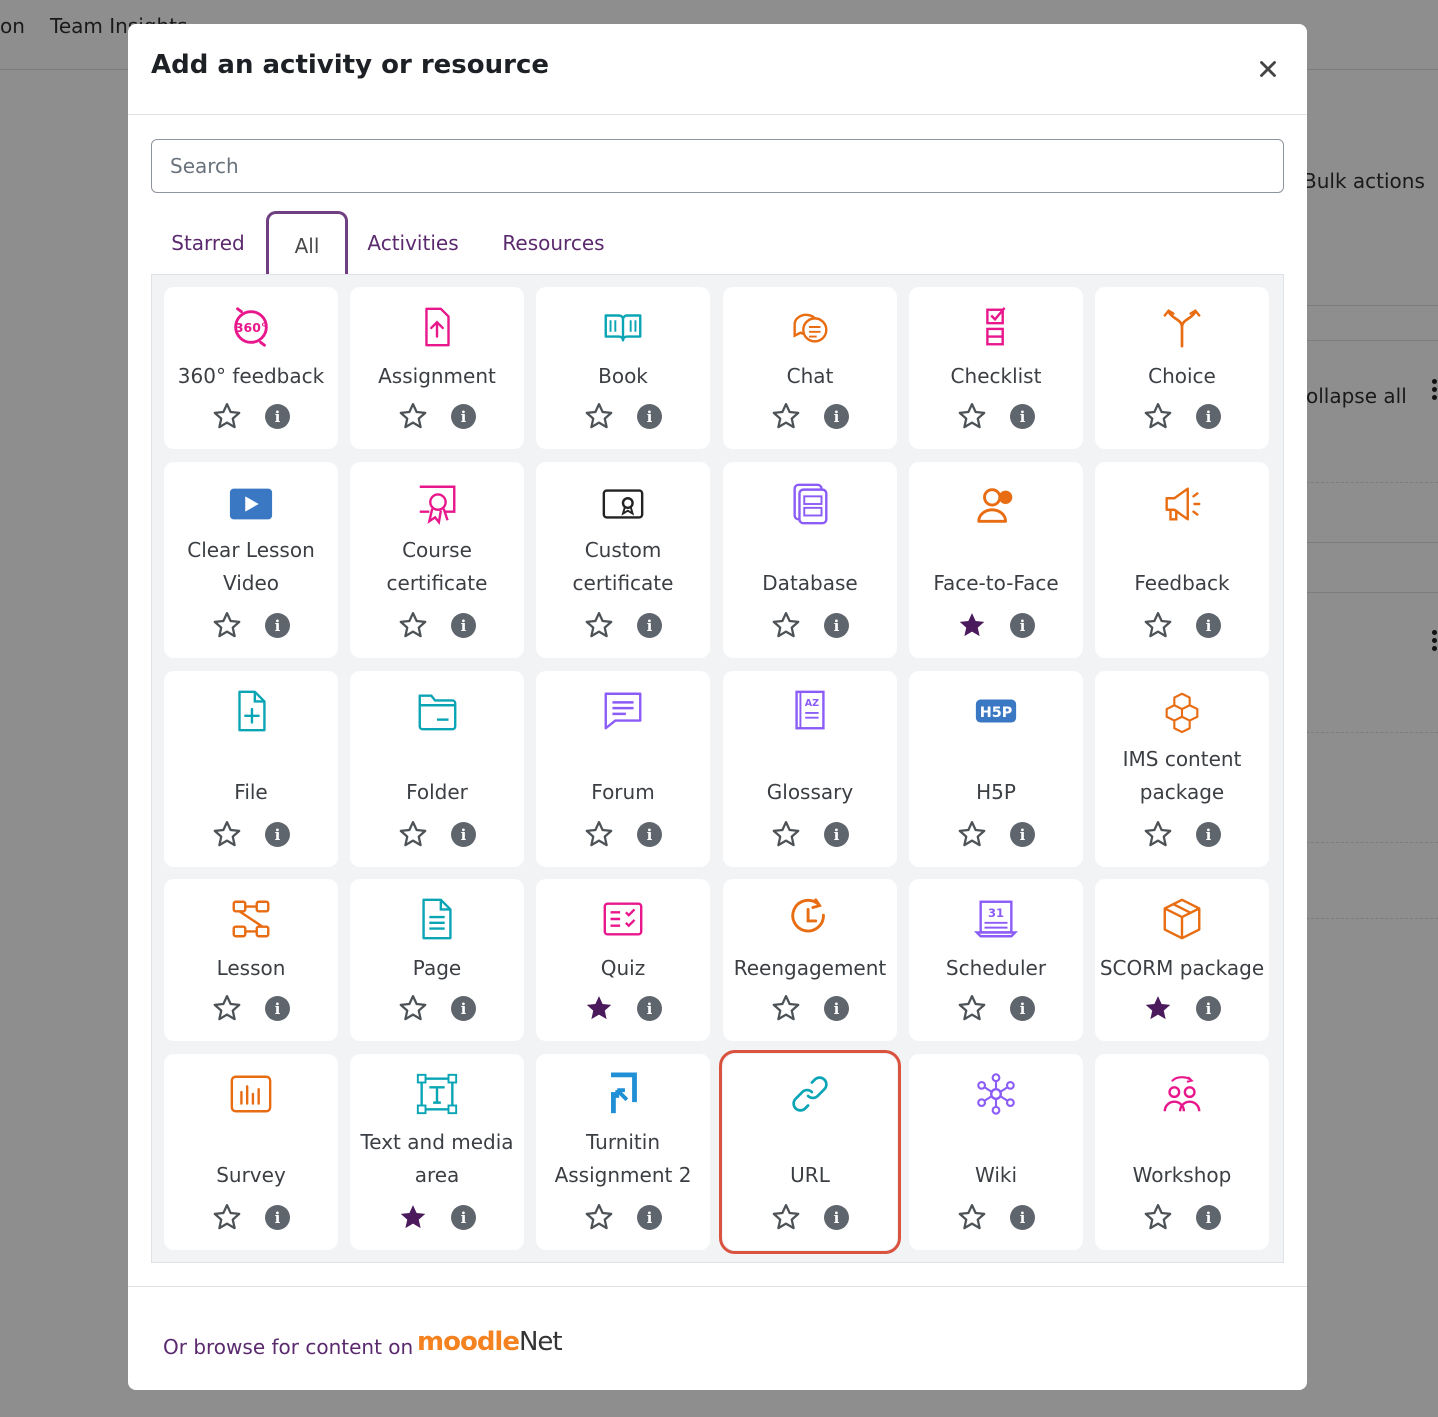 The width and height of the screenshot is (1438, 1417). What do you see at coordinates (437, 960) in the screenshot?
I see `activity-card-page: Page i` at bounding box center [437, 960].